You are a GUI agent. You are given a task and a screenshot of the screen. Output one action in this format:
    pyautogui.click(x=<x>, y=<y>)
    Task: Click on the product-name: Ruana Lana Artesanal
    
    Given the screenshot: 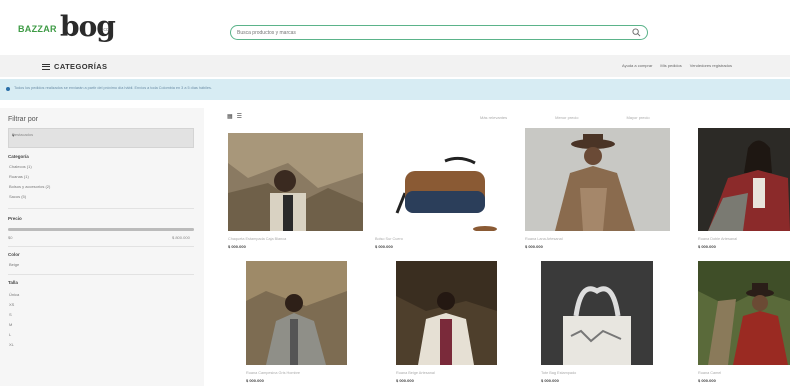 What is the action you would take?
    pyautogui.click(x=544, y=239)
    